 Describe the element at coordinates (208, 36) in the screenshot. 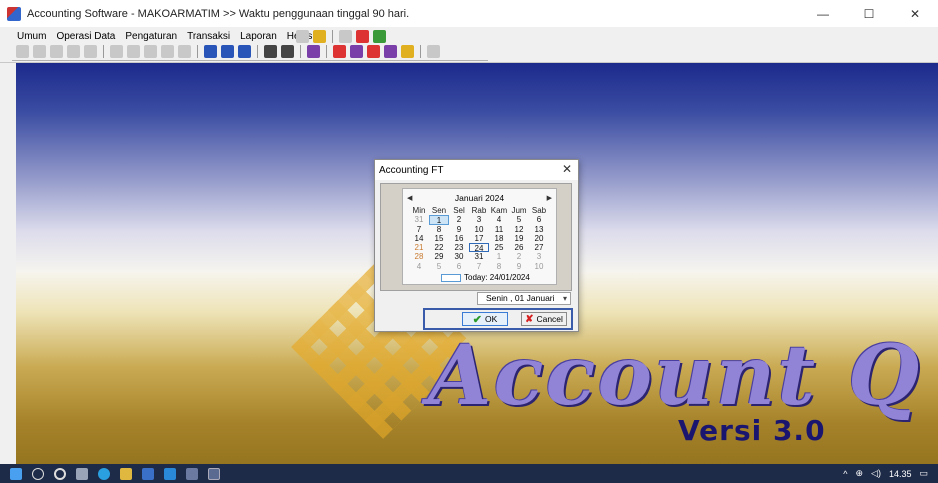

I see `menu-transaksi: Transaksi` at that location.